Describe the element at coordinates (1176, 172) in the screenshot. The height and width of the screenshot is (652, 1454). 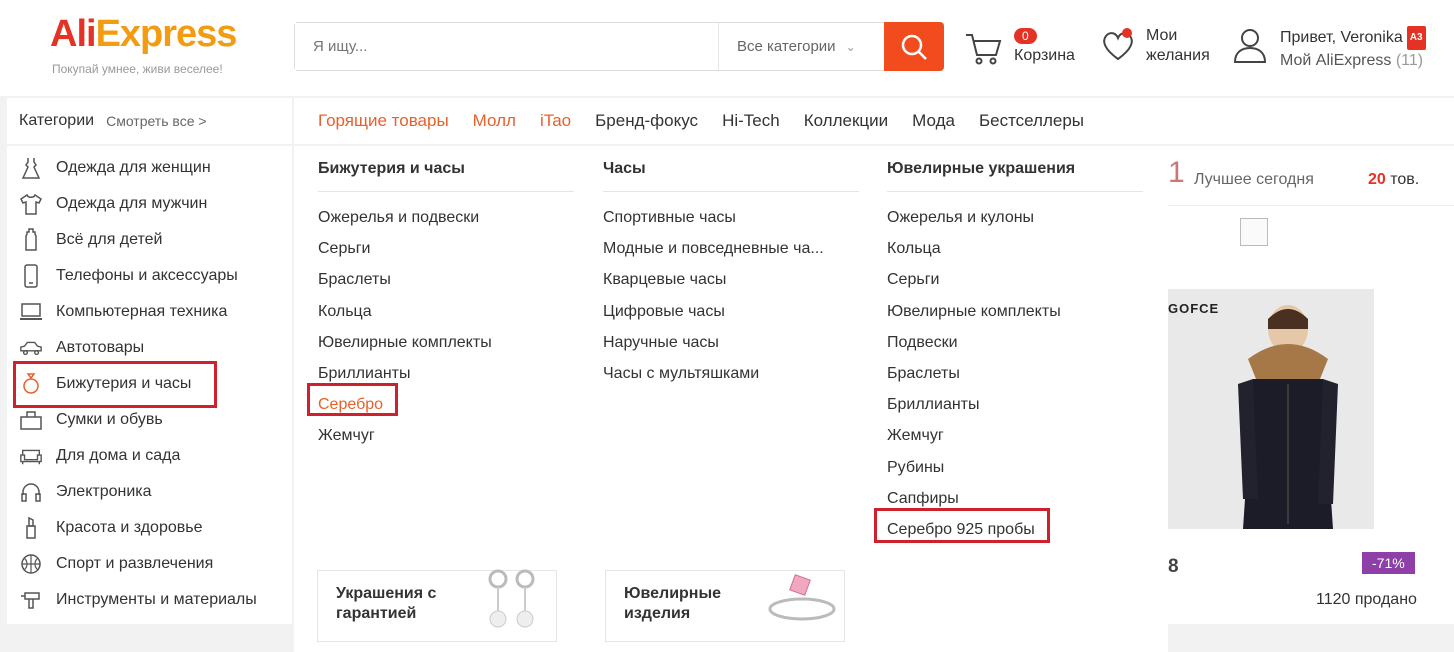
I see `day-number: 1` at that location.